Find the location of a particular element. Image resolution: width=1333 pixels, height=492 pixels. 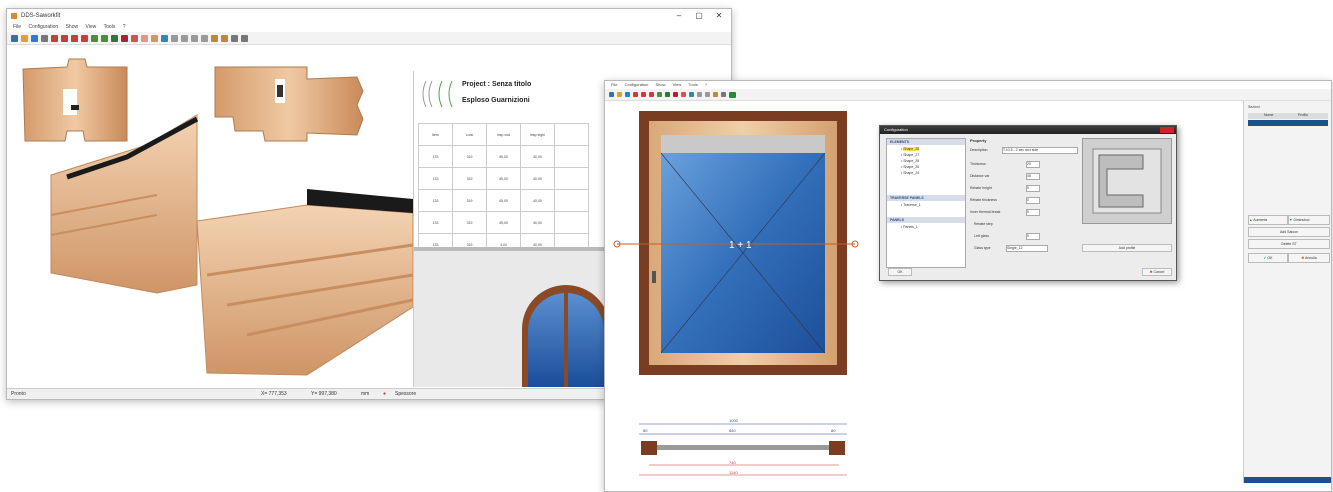

table-cell: 319 is located at coordinates (469, 200).